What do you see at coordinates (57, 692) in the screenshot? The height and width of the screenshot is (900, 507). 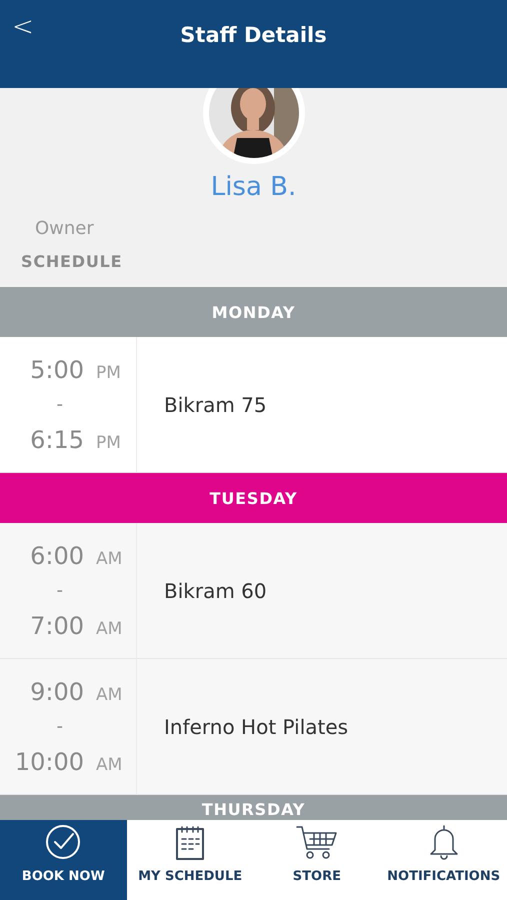 I see `start-time: 9:00` at bounding box center [57, 692].